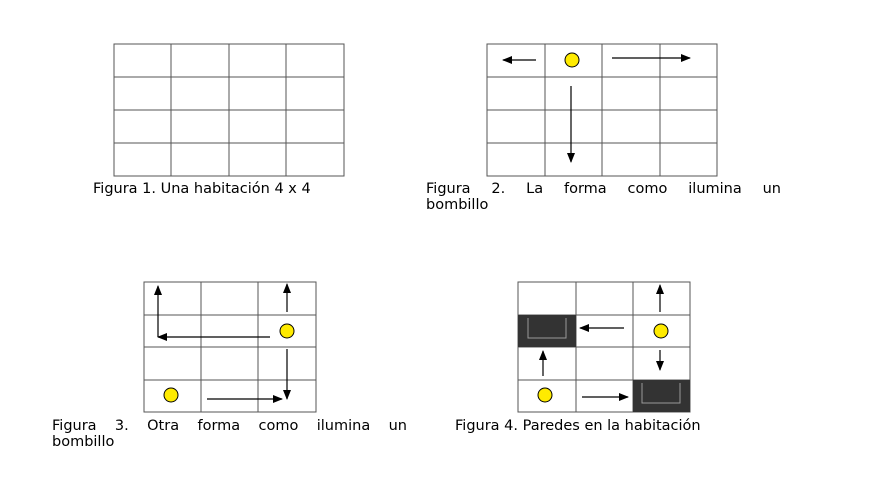  What do you see at coordinates (457, 205) in the screenshot?
I see `figure-2-caption-line2: bombillo` at bounding box center [457, 205].